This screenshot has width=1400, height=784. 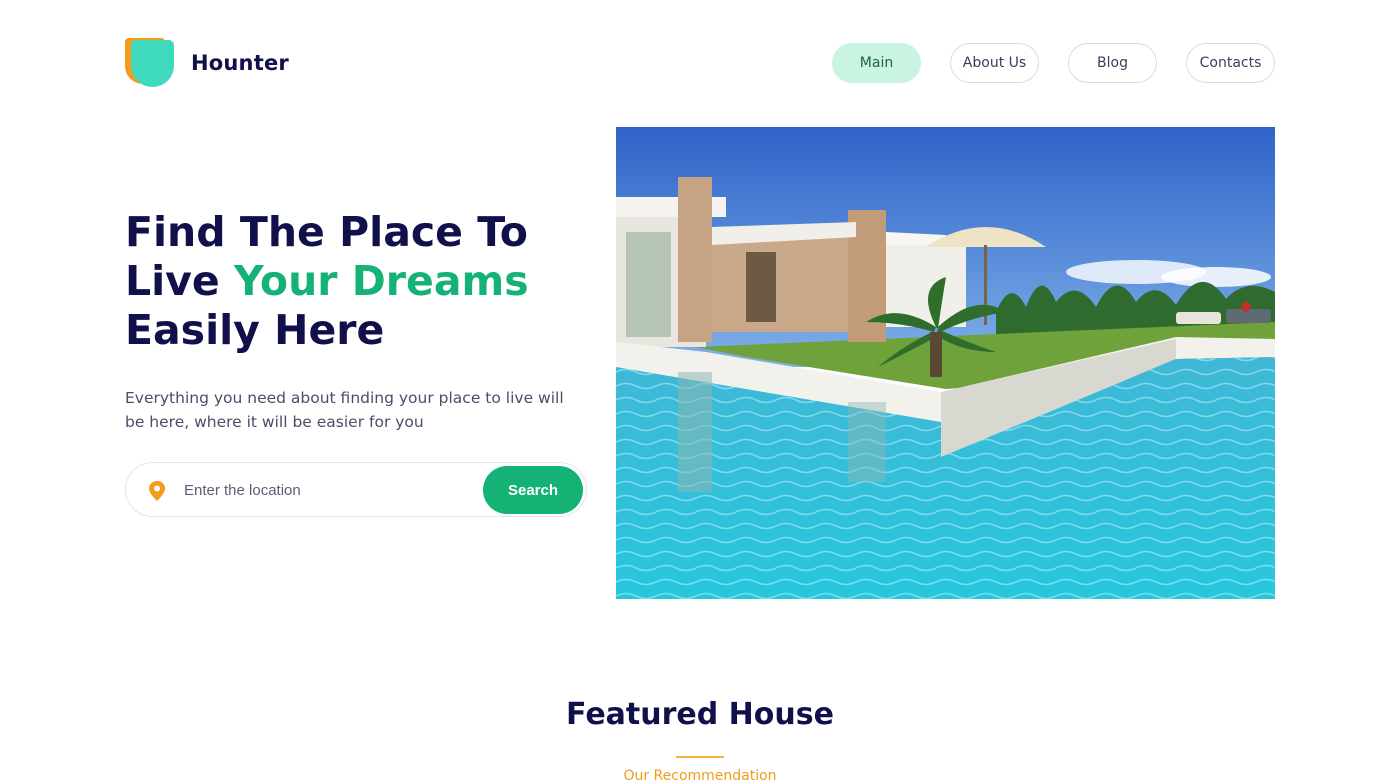 I want to click on nav-about-us: About Us, so click(x=994, y=63).